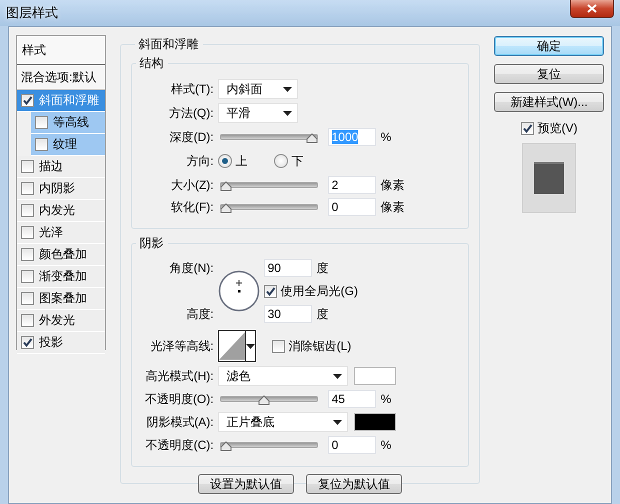 Image resolution: width=620 pixels, height=504 pixels. Describe the element at coordinates (232, 346) in the screenshot. I see `contour-curve-icon` at that location.